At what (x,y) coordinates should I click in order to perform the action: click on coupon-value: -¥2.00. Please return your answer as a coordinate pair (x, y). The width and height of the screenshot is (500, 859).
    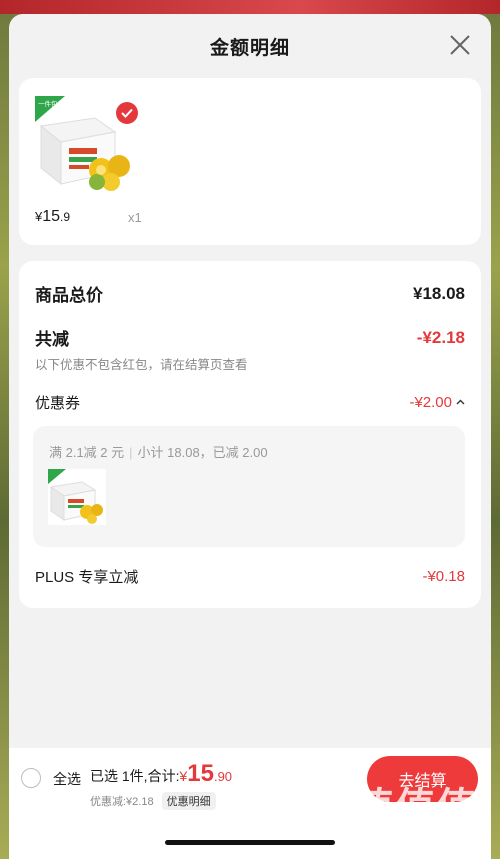
    Looking at the image, I should click on (430, 402).